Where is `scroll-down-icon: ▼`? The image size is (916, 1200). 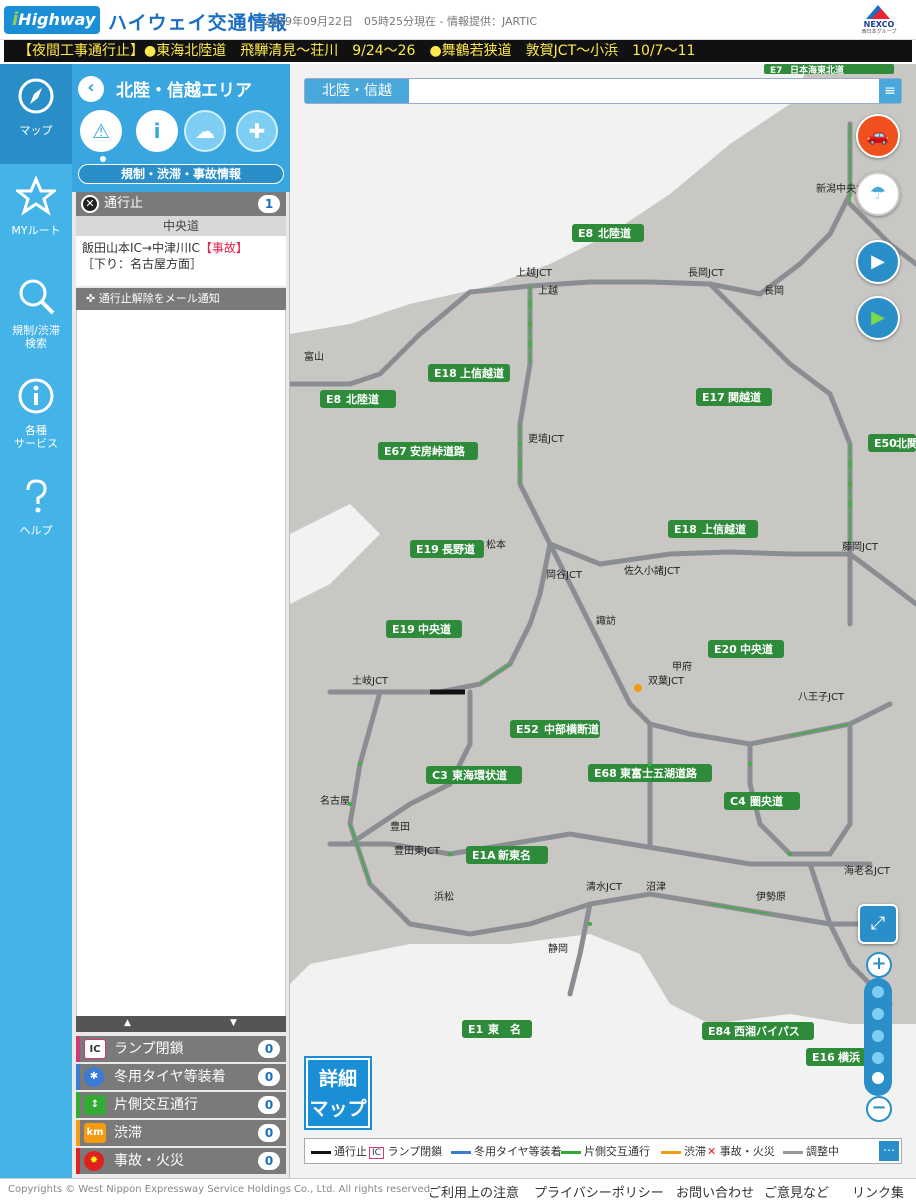 scroll-down-icon: ▼ is located at coordinates (233, 1023).